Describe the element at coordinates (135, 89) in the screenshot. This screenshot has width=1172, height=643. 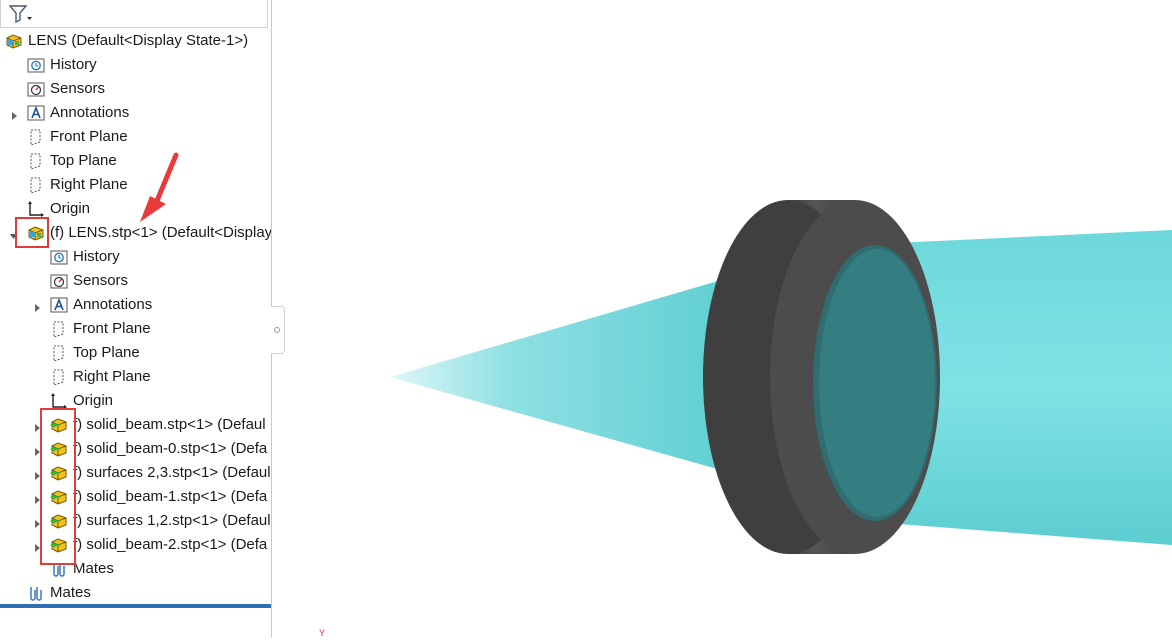
I see `tree-item-sensors: Sensors` at that location.